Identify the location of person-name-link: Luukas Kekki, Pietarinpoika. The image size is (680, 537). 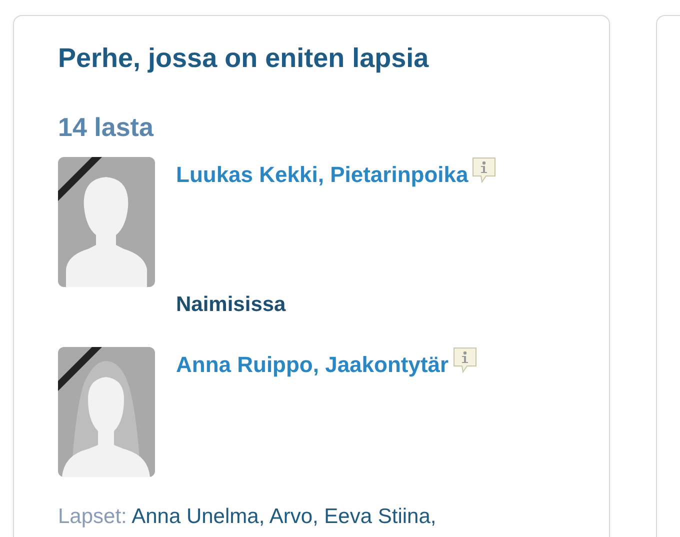
(322, 175).